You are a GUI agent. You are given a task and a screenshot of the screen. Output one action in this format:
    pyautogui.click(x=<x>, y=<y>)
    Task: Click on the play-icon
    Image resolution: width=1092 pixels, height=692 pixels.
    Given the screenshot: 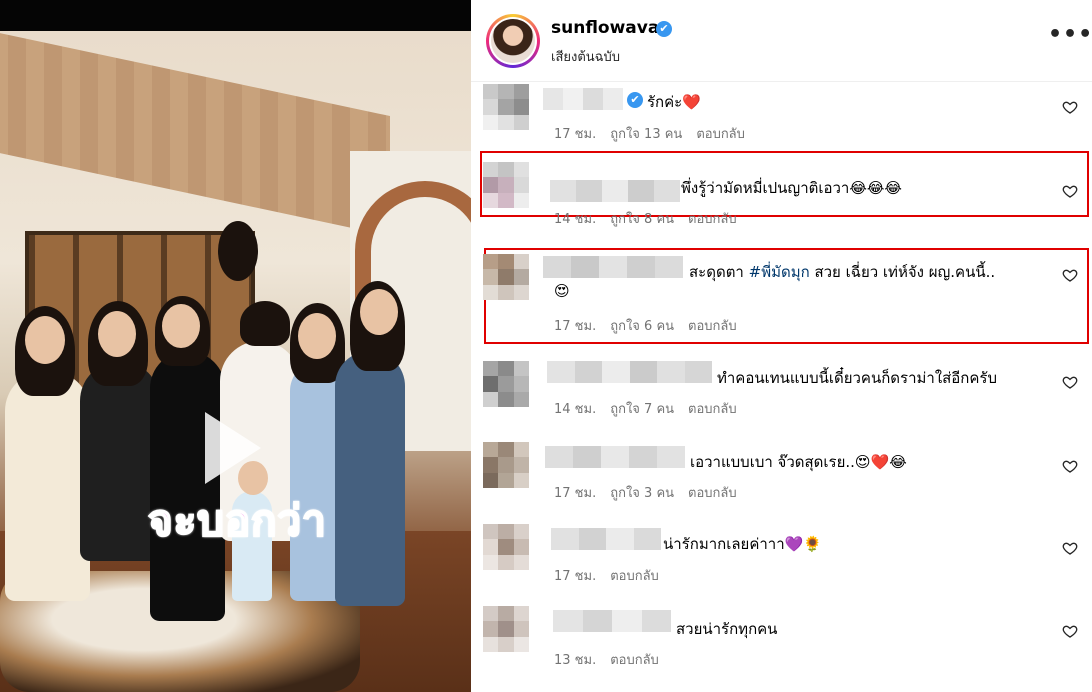 What is the action you would take?
    pyautogui.click(x=233, y=448)
    